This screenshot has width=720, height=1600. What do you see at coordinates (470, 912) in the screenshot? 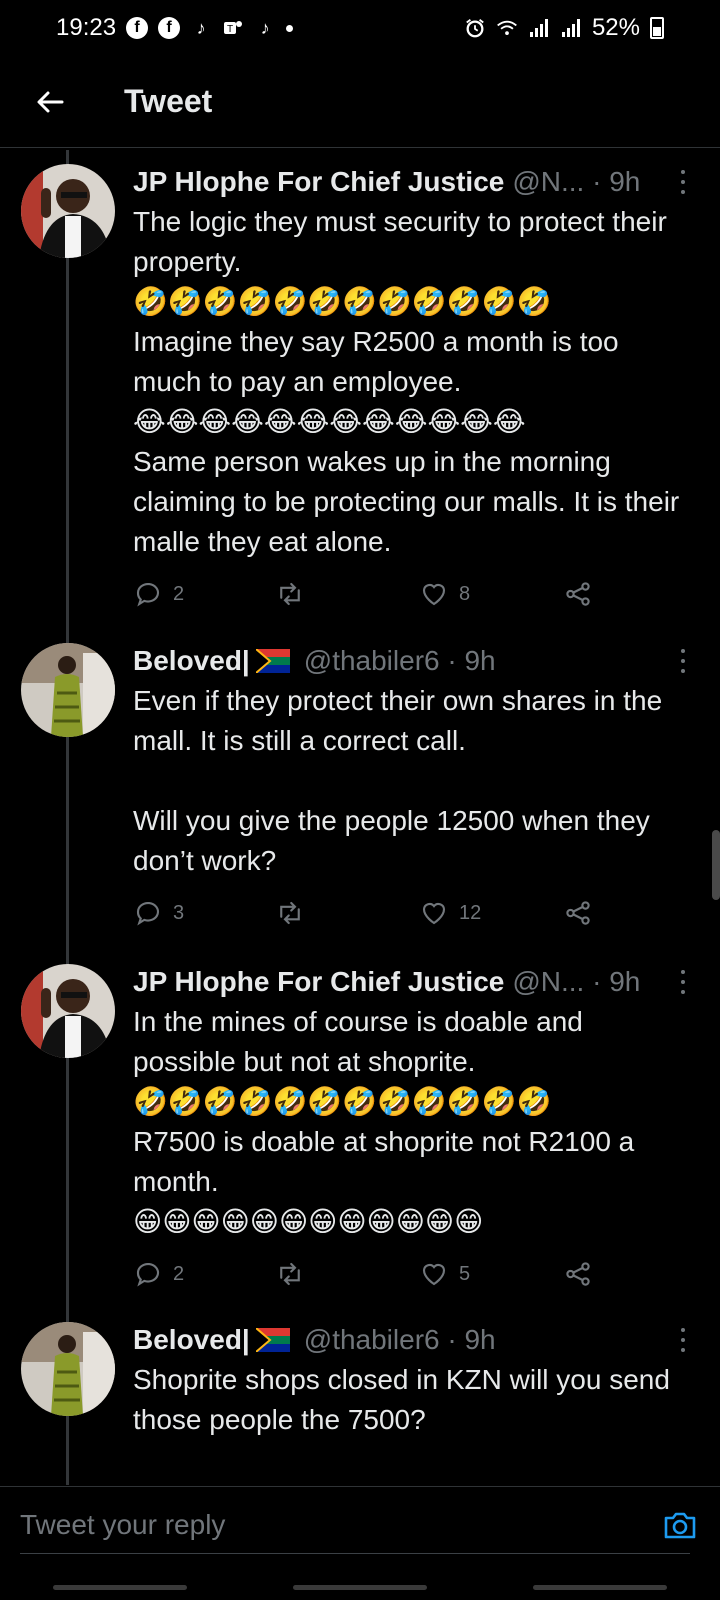
I see `like-count: 12` at bounding box center [470, 912].